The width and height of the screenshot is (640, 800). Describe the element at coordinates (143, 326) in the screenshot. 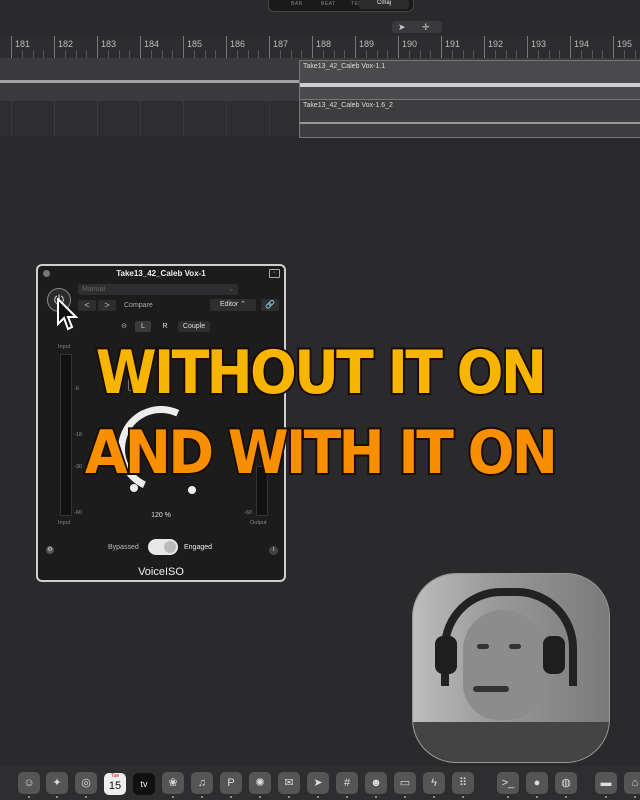

I see `left-channel-button: L` at that location.